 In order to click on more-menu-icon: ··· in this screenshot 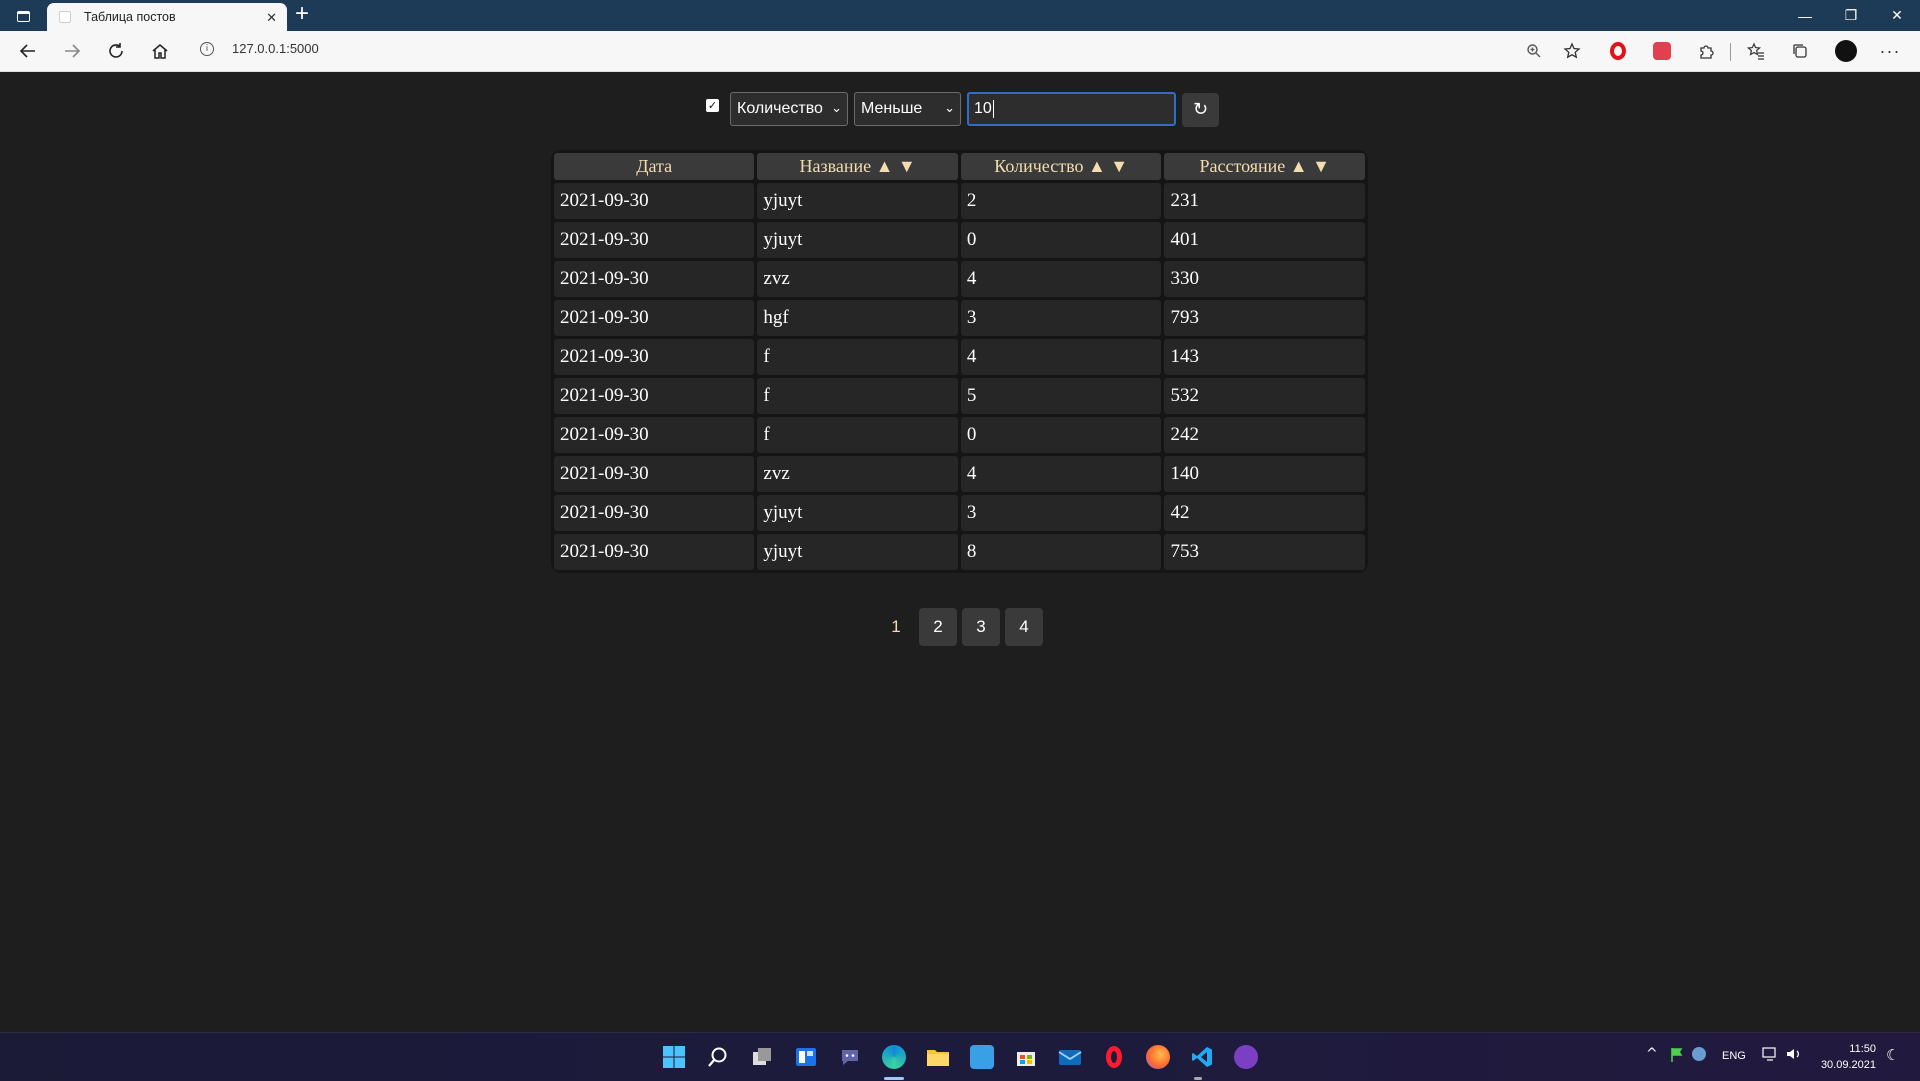, I will do `click(1890, 51)`.